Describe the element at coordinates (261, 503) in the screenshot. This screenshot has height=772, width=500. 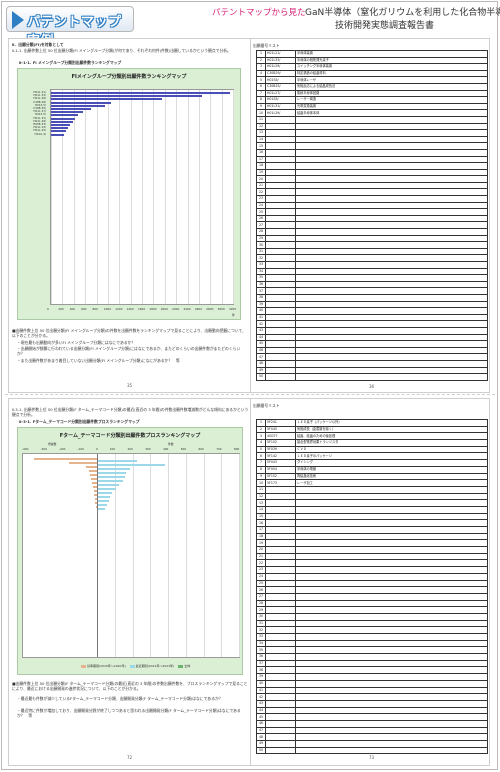
I see `rank-number: 13` at that location.